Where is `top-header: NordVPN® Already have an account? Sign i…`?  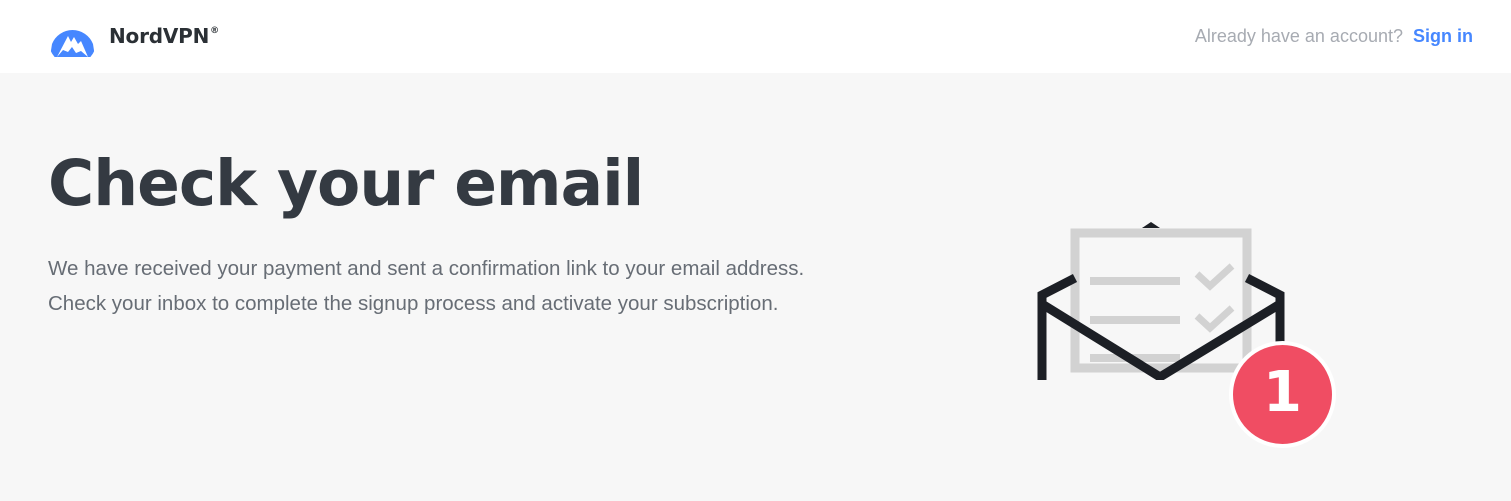
top-header: NordVPN® Already have an account? Sign i… is located at coordinates (755, 36).